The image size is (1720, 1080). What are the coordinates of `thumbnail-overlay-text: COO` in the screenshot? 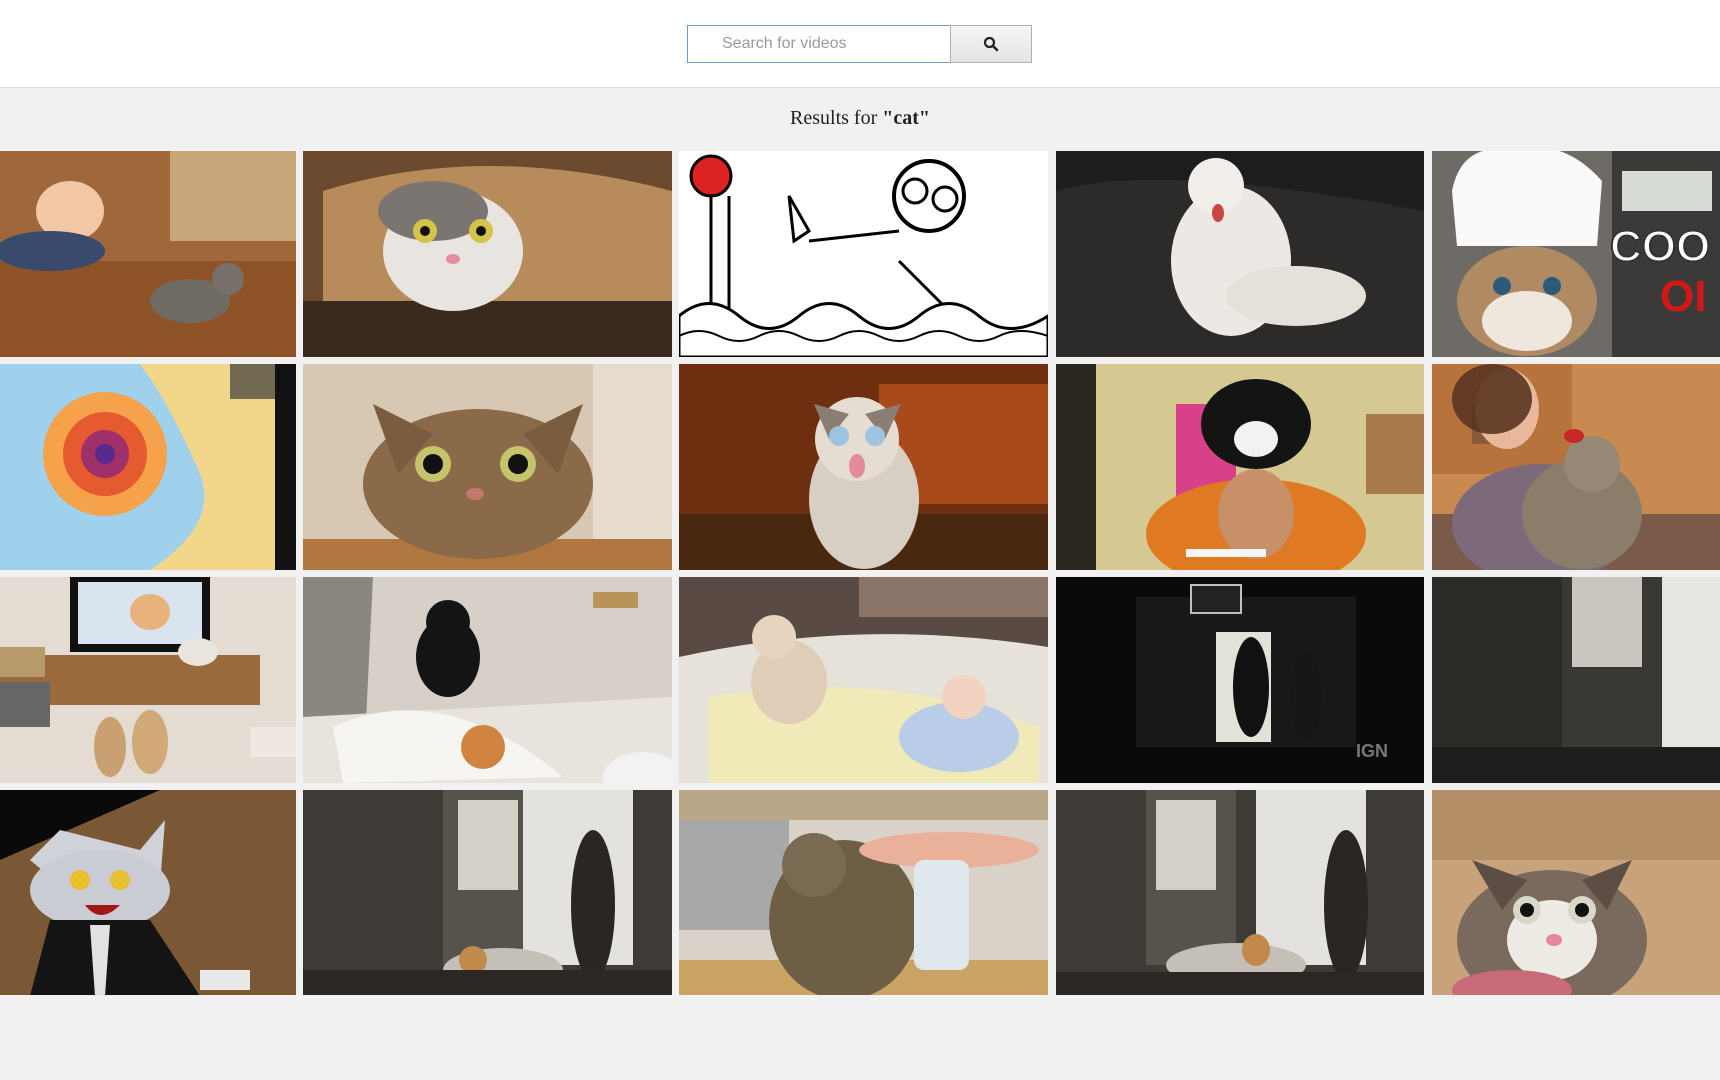 It's located at (1660, 246).